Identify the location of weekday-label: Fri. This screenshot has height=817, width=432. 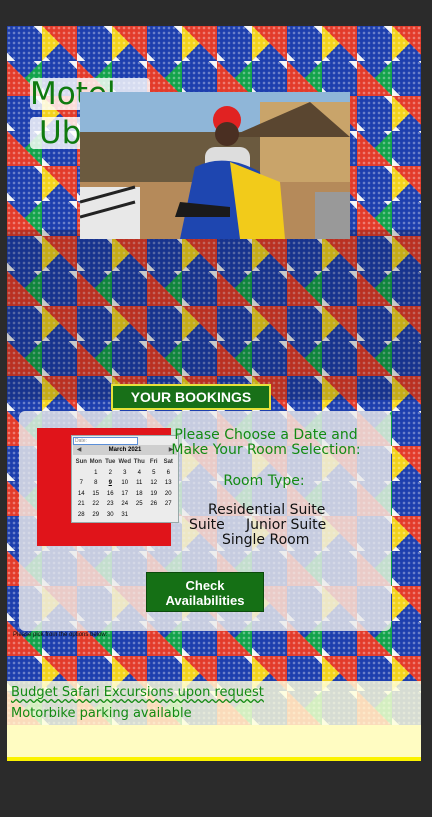
(153, 462).